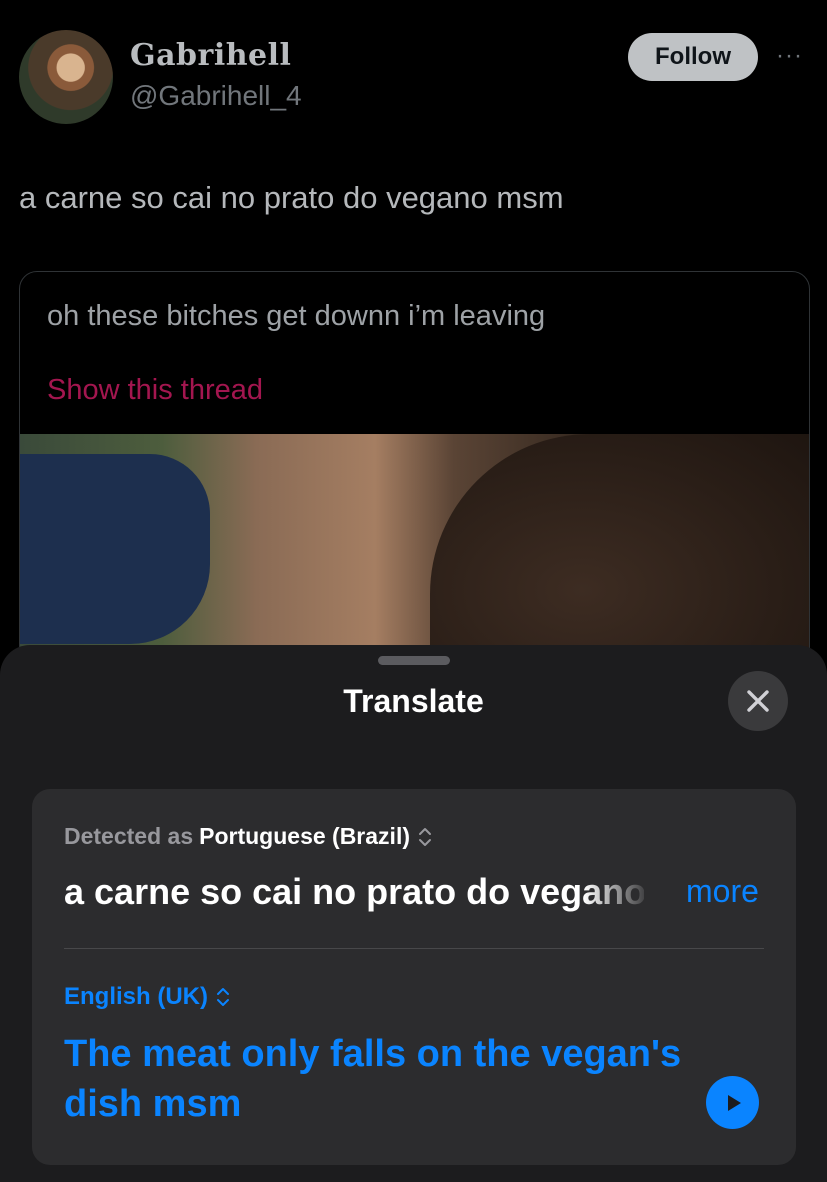  Describe the element at coordinates (629, 894) in the screenshot. I see `source-text-fade` at that location.